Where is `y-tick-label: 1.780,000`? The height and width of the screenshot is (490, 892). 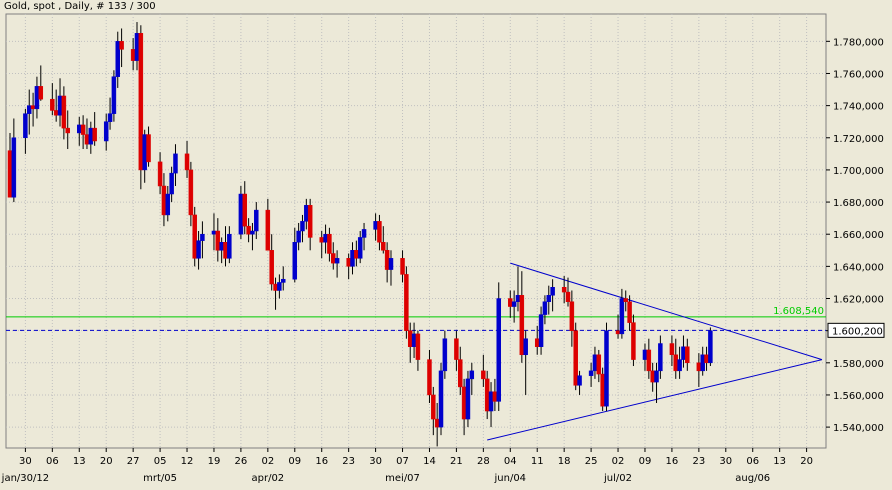
y-tick-label: 1.780,000 is located at coordinates (858, 42).